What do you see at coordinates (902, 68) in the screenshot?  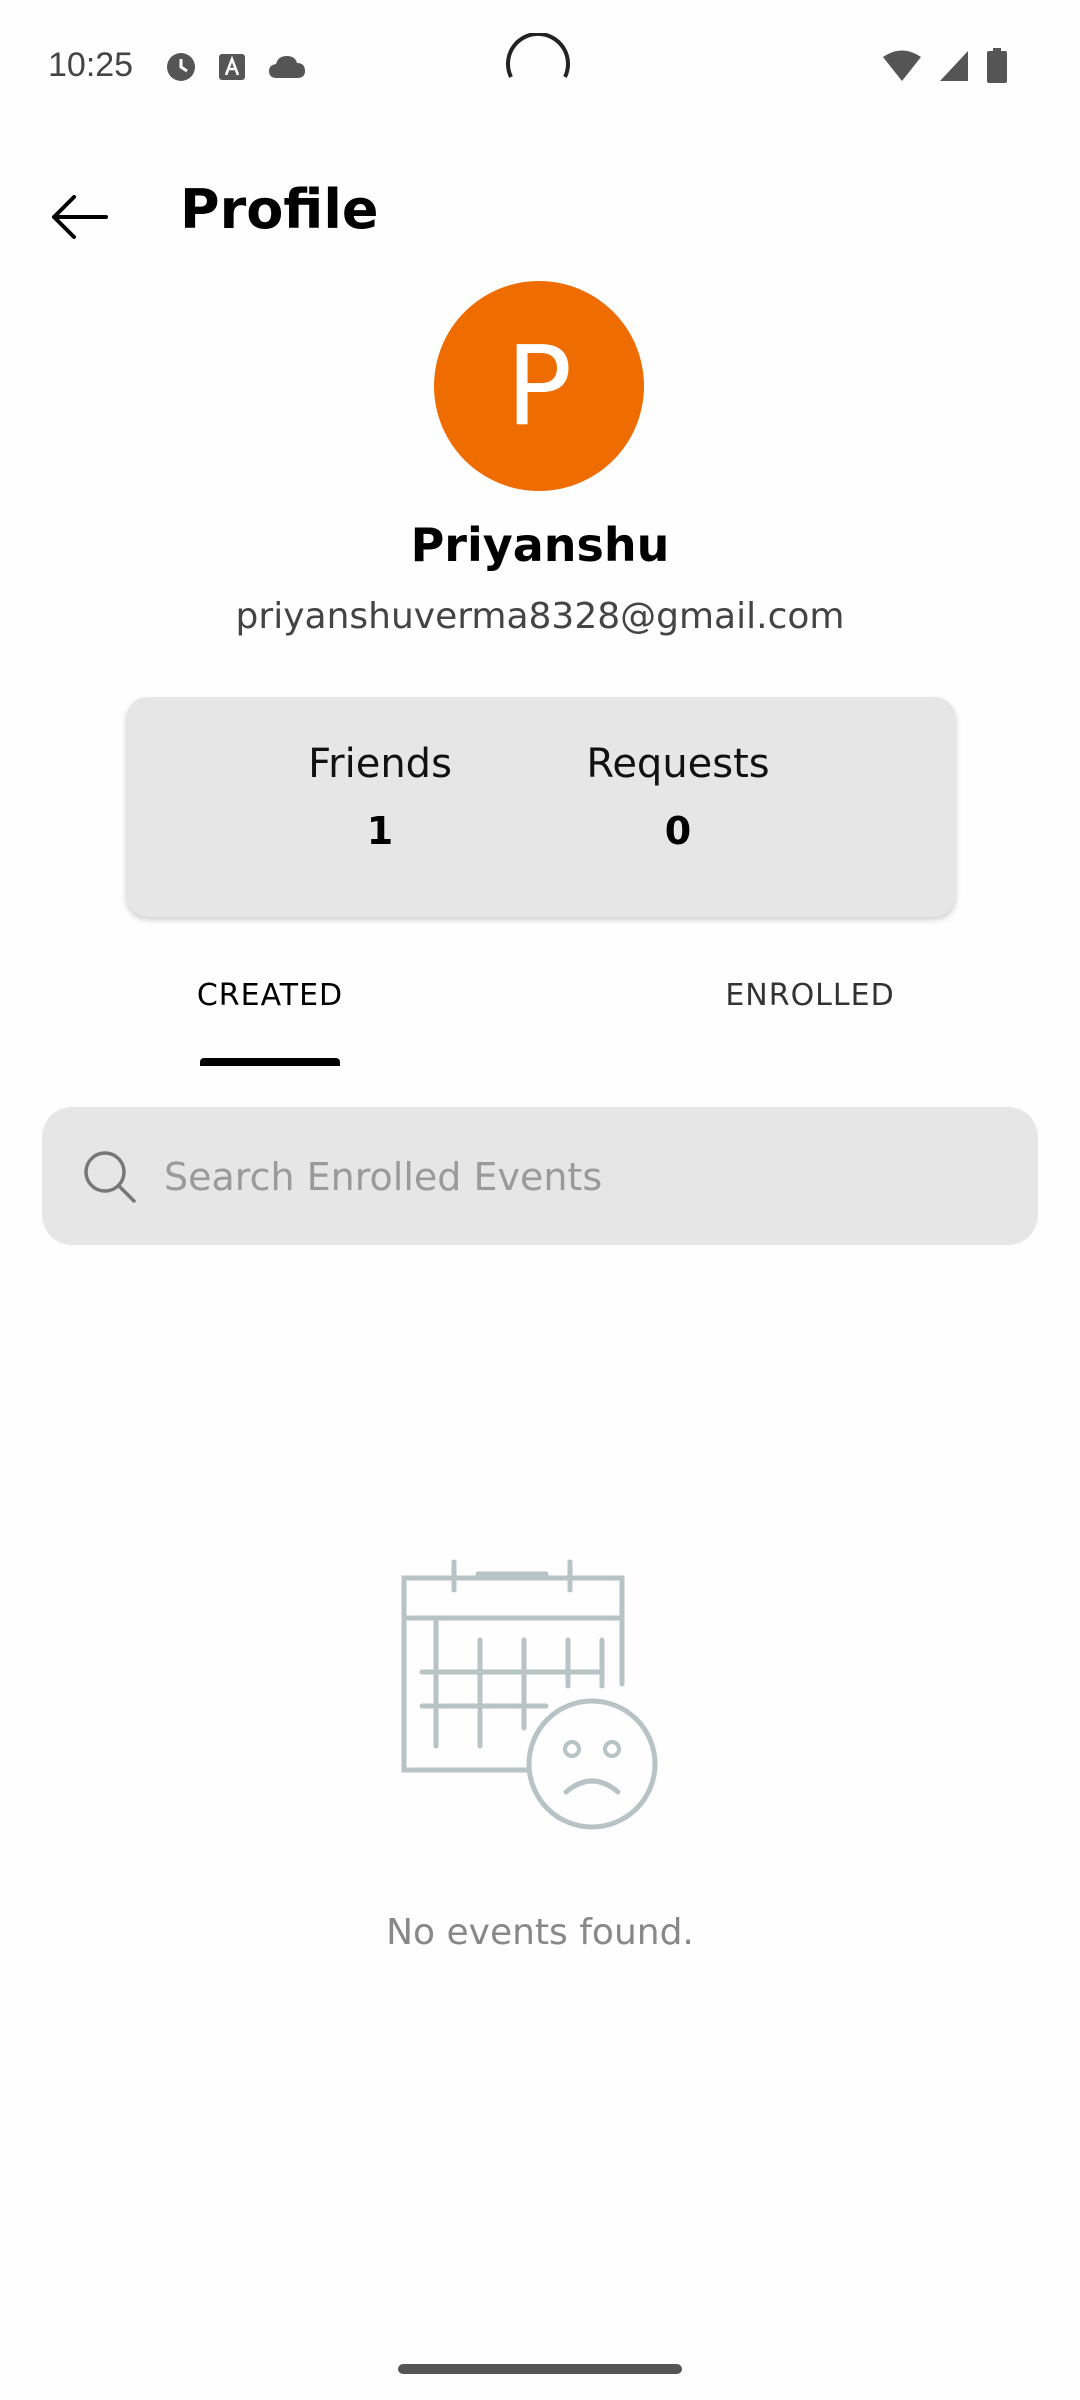 I see `wifi-icon` at bounding box center [902, 68].